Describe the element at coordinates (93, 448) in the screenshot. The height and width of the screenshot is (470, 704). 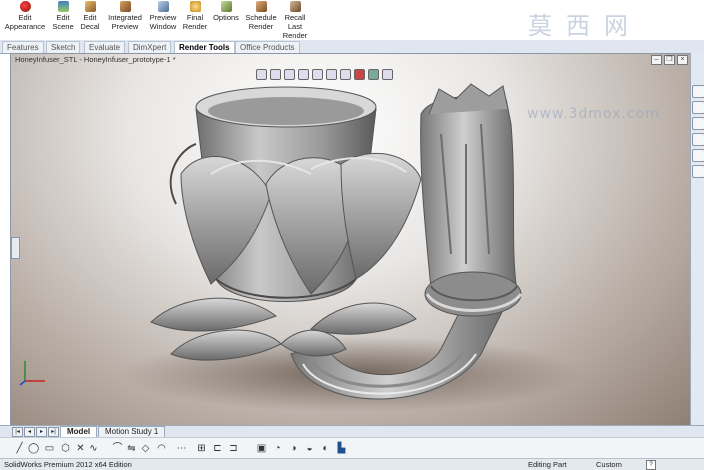
I see `spline-icon: ∿` at that location.